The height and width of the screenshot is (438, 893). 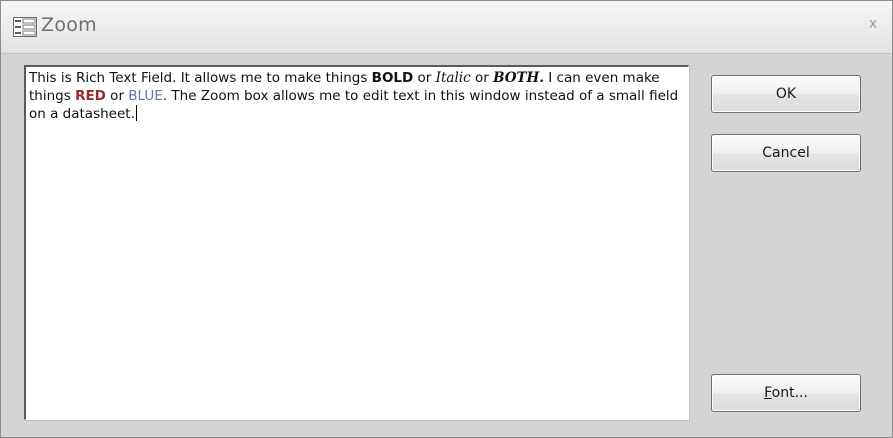 What do you see at coordinates (453, 78) in the screenshot?
I see `text-segment-italic: Italic` at bounding box center [453, 78].